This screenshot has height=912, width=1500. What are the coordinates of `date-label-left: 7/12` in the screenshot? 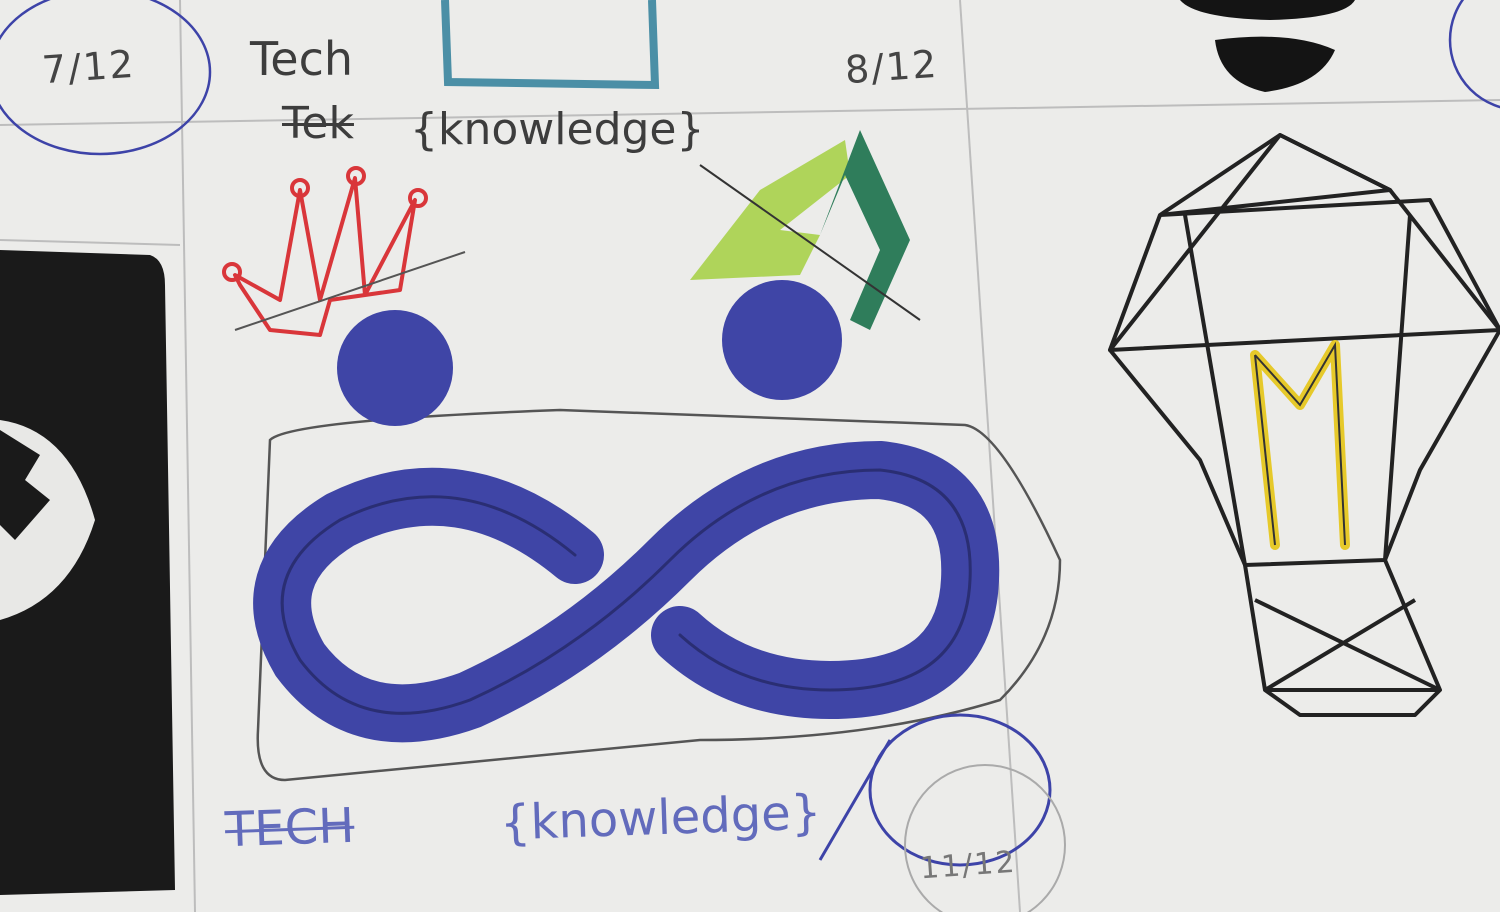 It's located at (88, 67).